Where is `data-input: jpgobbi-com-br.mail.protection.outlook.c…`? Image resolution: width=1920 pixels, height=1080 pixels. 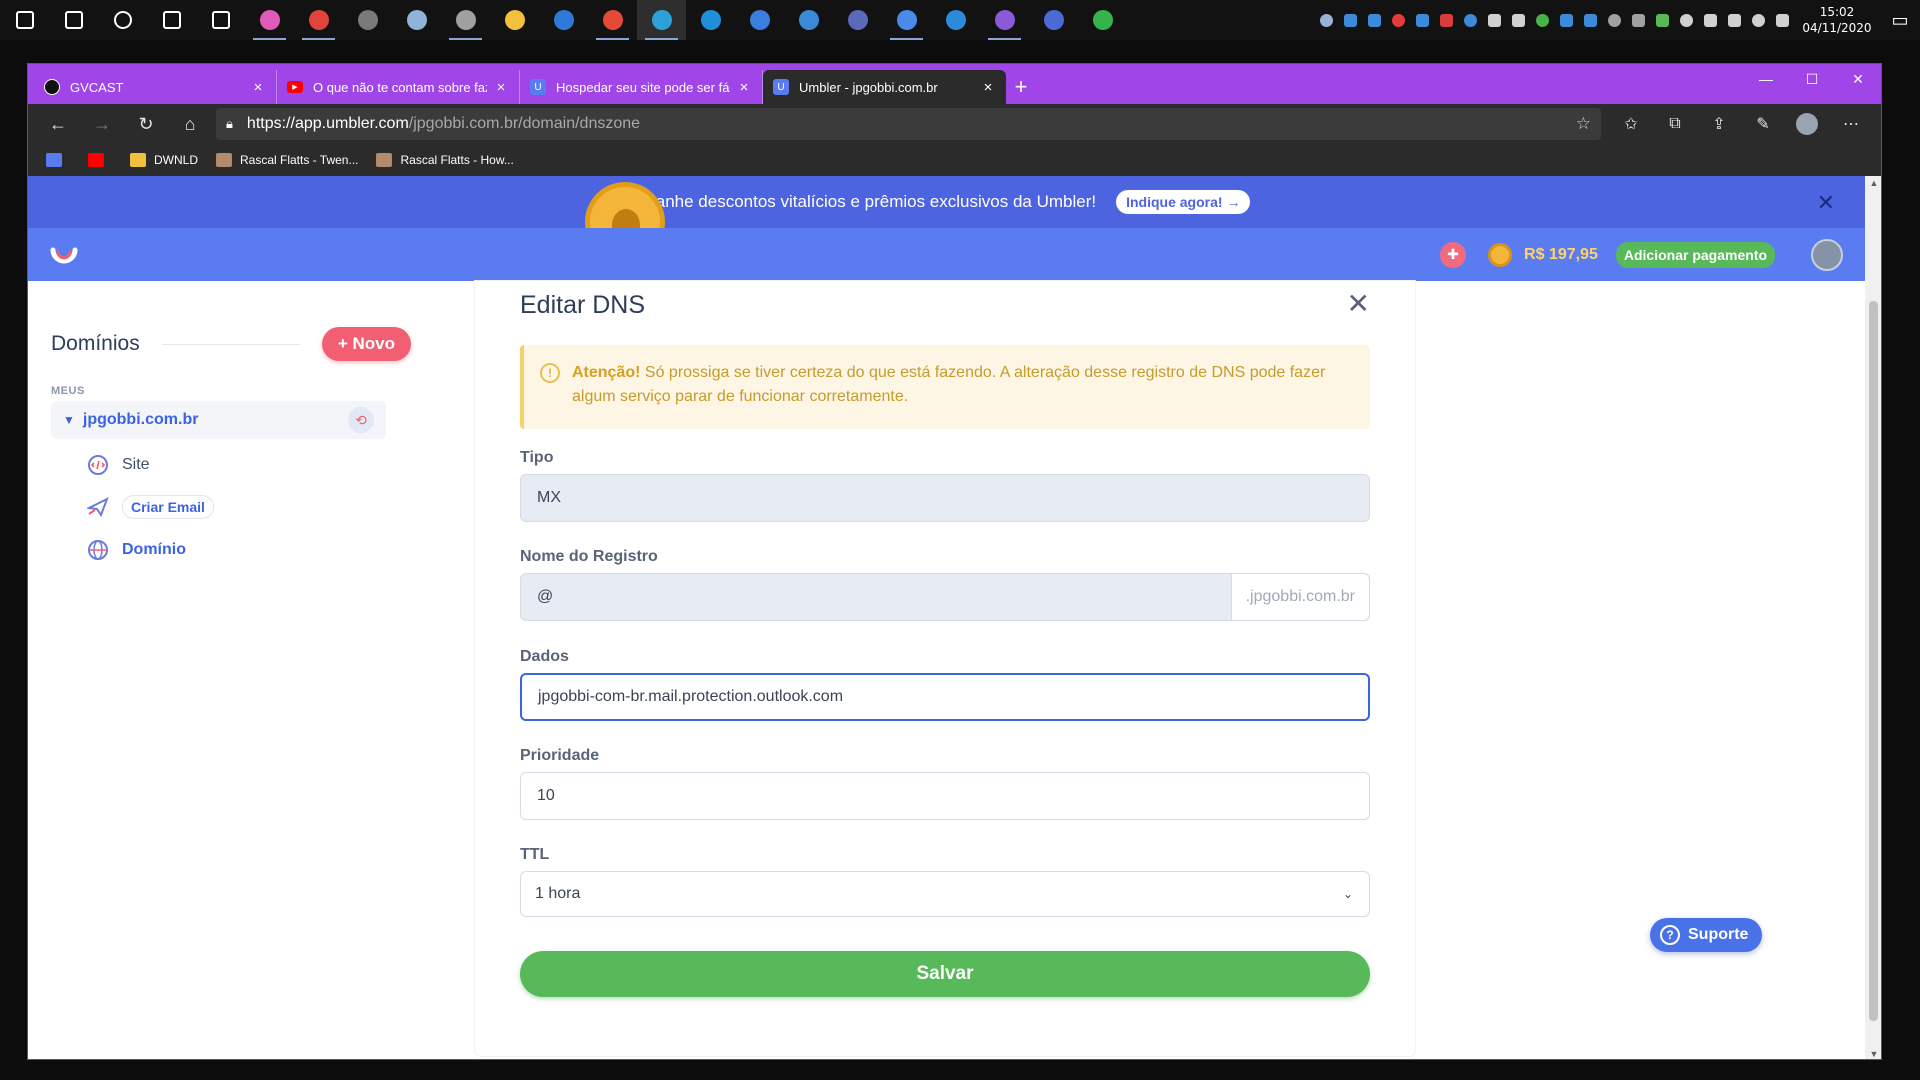 data-input: jpgobbi-com-br.mail.protection.outlook.c… is located at coordinates (945, 697).